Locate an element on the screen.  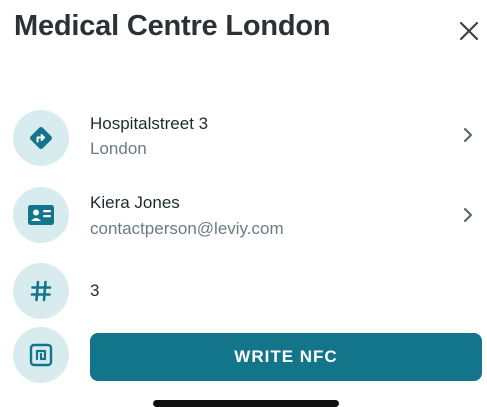
hash-icon is located at coordinates (41, 291).